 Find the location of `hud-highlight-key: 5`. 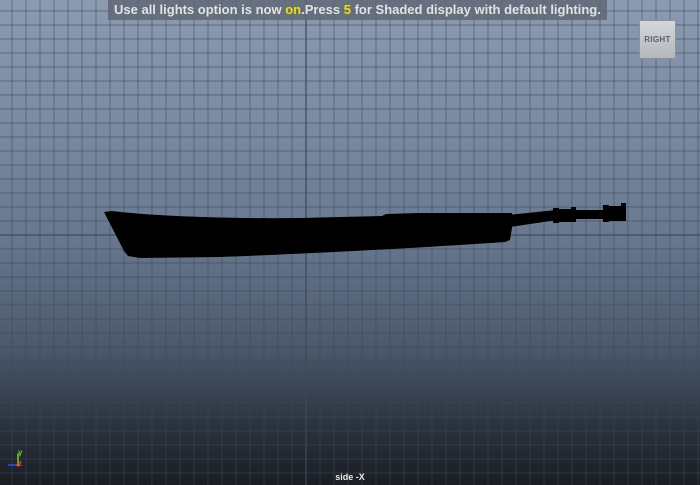

hud-highlight-key: 5 is located at coordinates (347, 9).